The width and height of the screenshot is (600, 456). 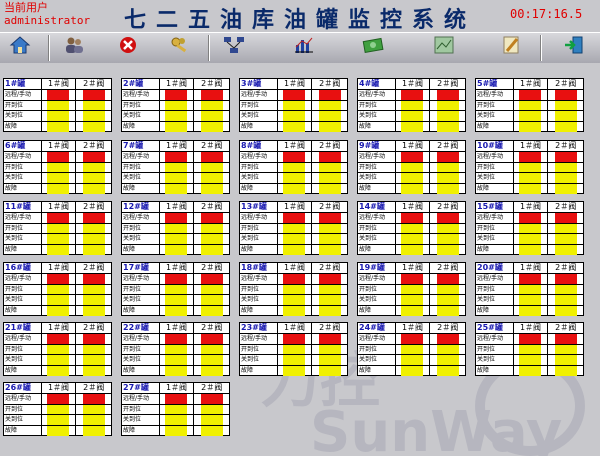 I want to click on clock-display: 00:17:16.5, so click(x=546, y=14).